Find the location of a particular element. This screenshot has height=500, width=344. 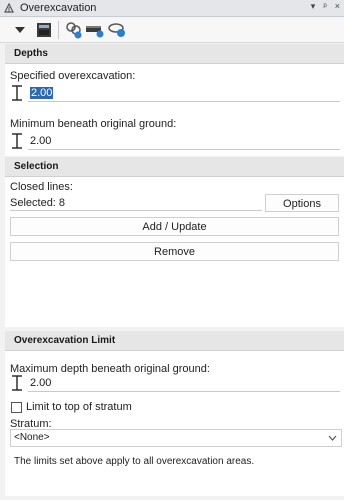

select-lines-icon is located at coordinates (74, 30).